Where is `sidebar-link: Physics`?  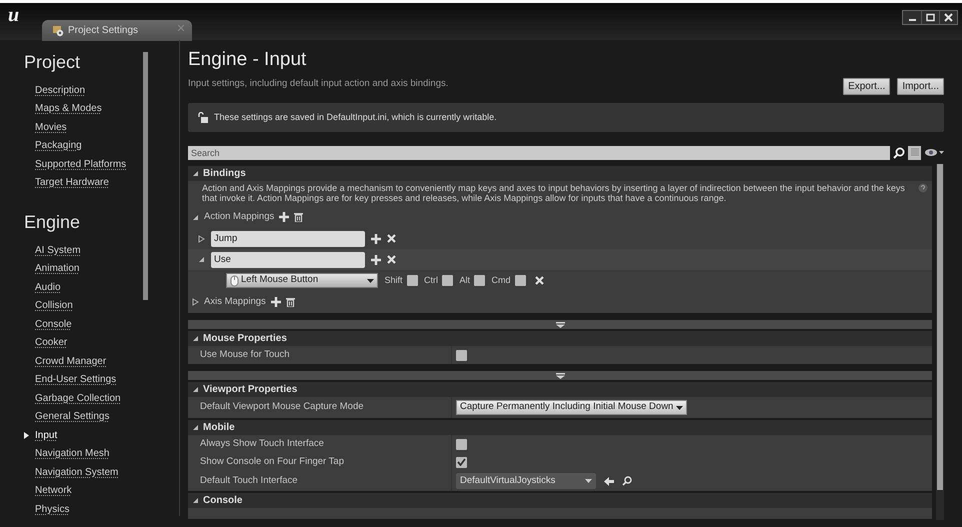 sidebar-link: Physics is located at coordinates (52, 509).